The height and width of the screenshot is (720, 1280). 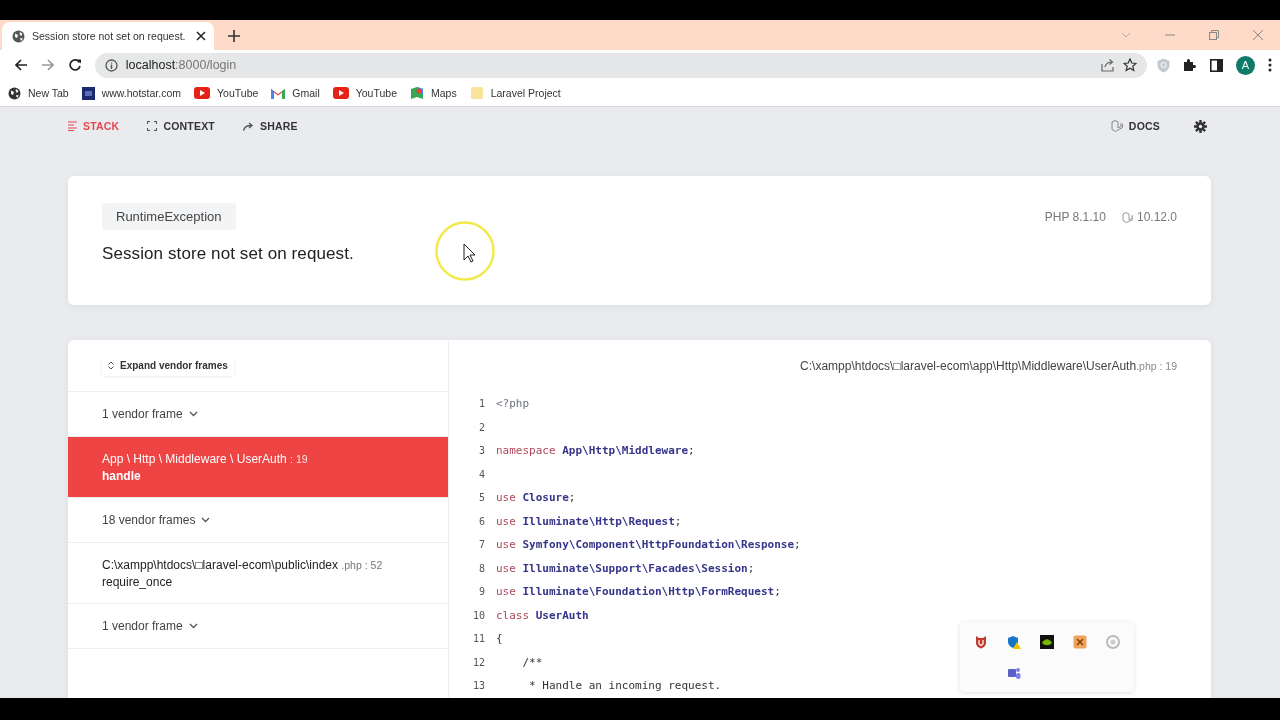 What do you see at coordinates (499, 639) in the screenshot?
I see `code-line: {` at bounding box center [499, 639].